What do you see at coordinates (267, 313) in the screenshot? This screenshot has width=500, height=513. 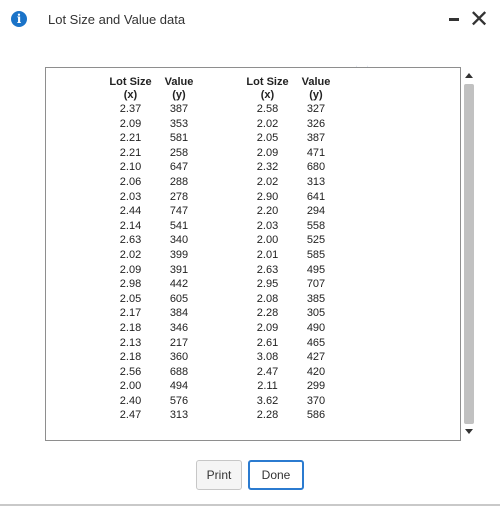 I see `lot-size-cell: 2.28` at bounding box center [267, 313].